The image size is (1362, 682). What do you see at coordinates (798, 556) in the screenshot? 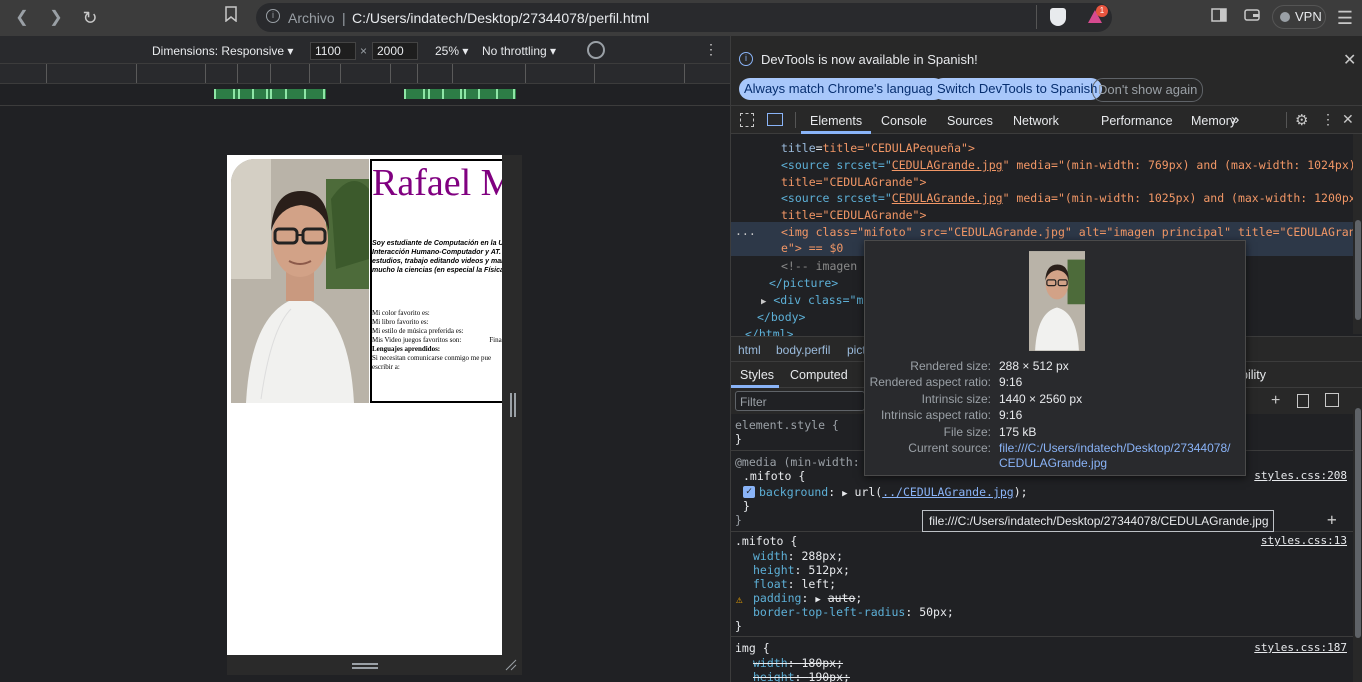
I see `width-declaration: width: 288px;` at bounding box center [798, 556].